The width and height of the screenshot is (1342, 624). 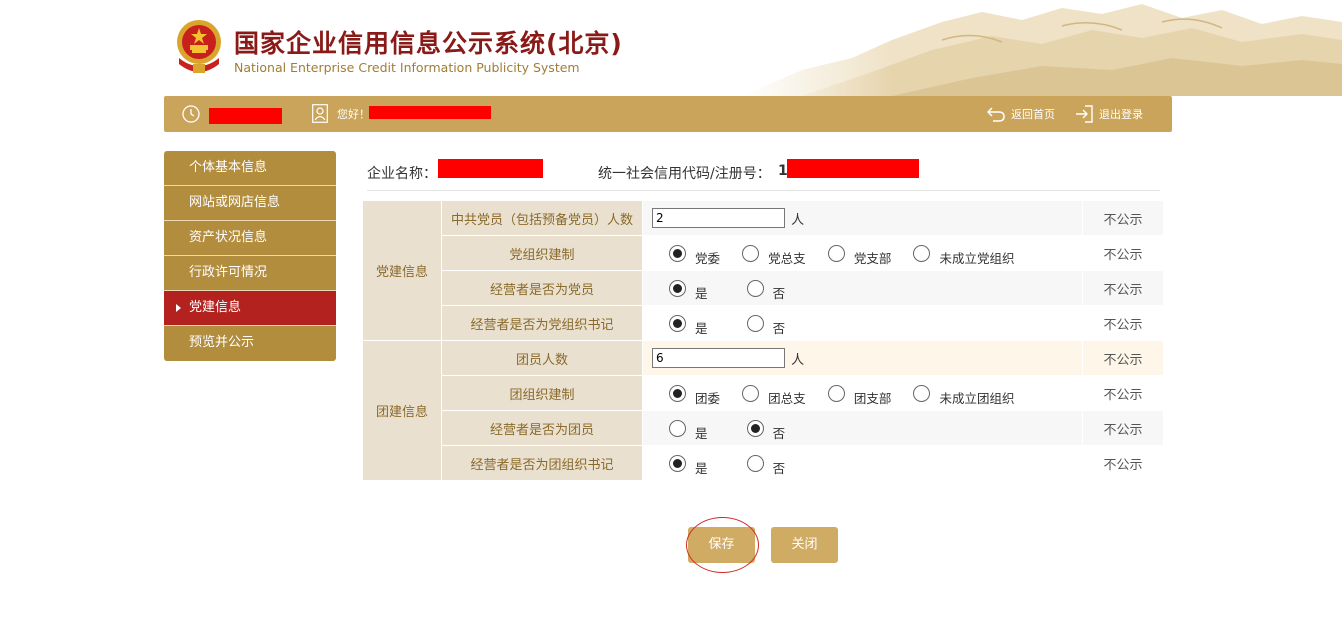 I want to click on radio-label: 是, so click(x=701, y=293).